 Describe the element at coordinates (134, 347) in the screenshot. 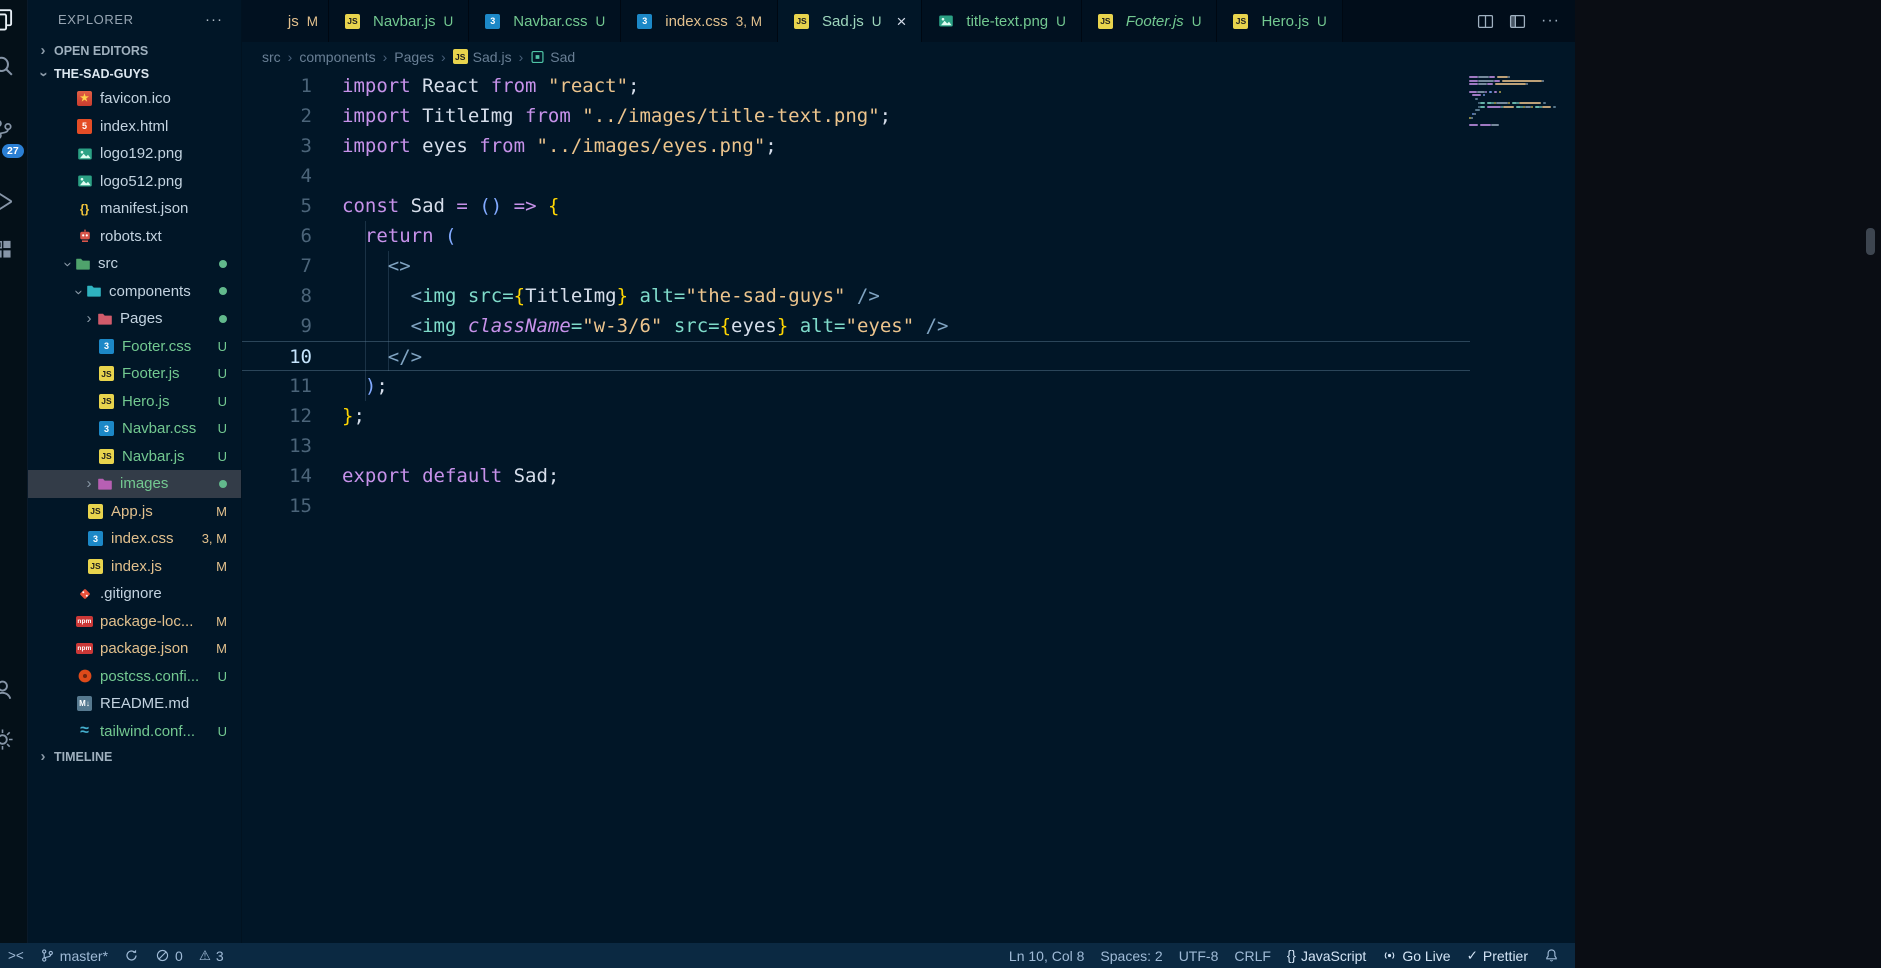

I see `tree-item-footer-css: 3 Footer.css U` at that location.